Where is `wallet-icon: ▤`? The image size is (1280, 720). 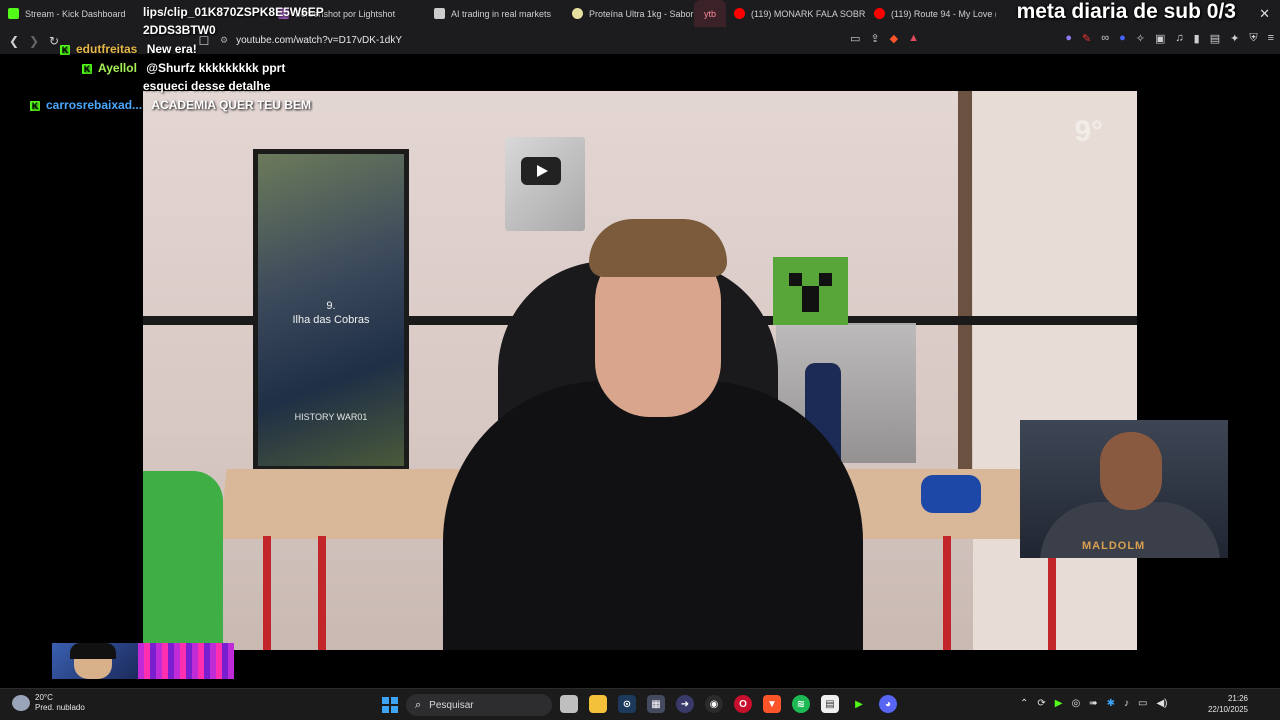 wallet-icon: ▤ is located at coordinates (1215, 38).